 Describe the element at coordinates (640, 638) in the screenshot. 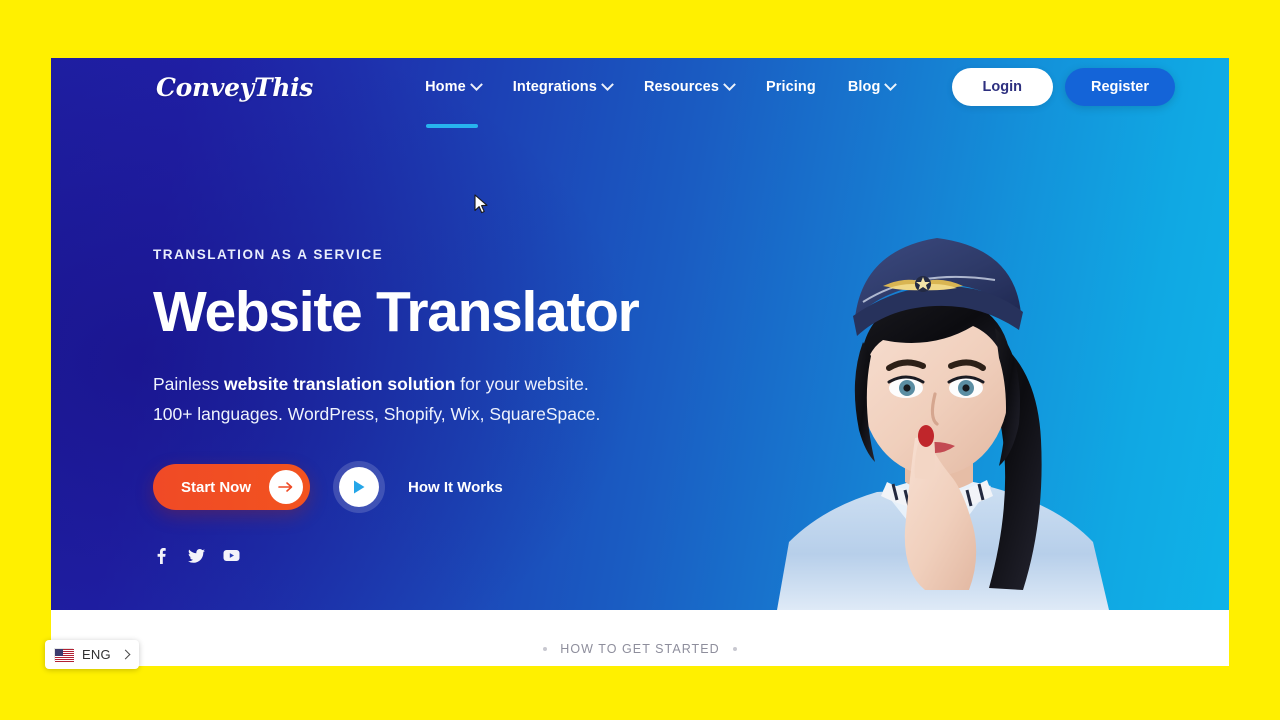

I see `how-to-get-started-strip: HOW TO GET STARTED` at that location.